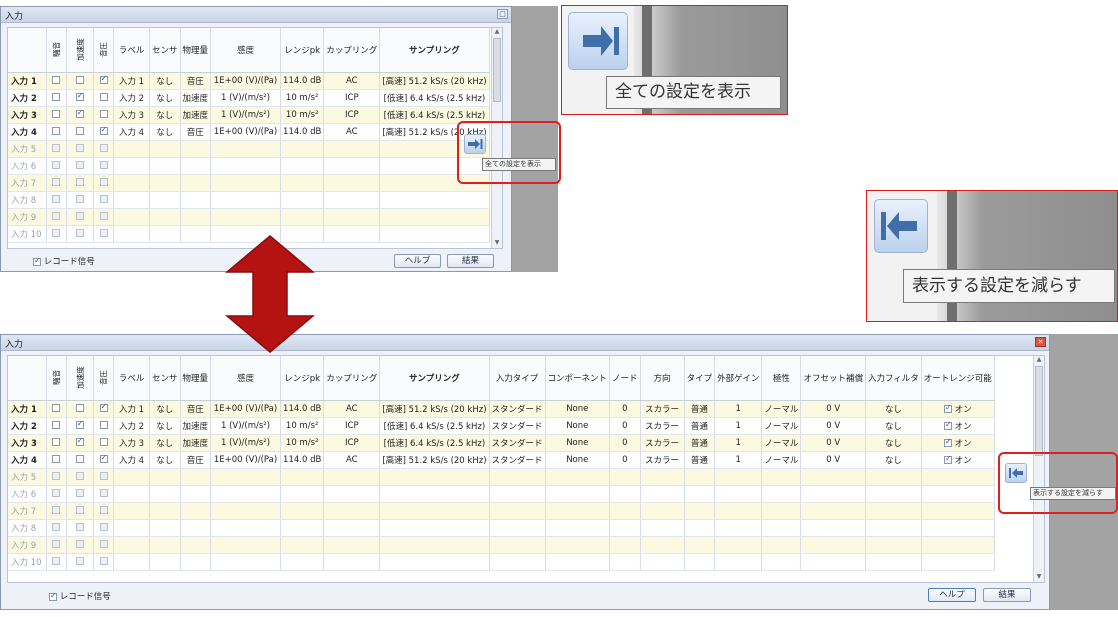 Image resolution: width=1118 pixels, height=617 pixels. Describe the element at coordinates (833, 511) in the screenshot. I see `cell-offset` at that location.